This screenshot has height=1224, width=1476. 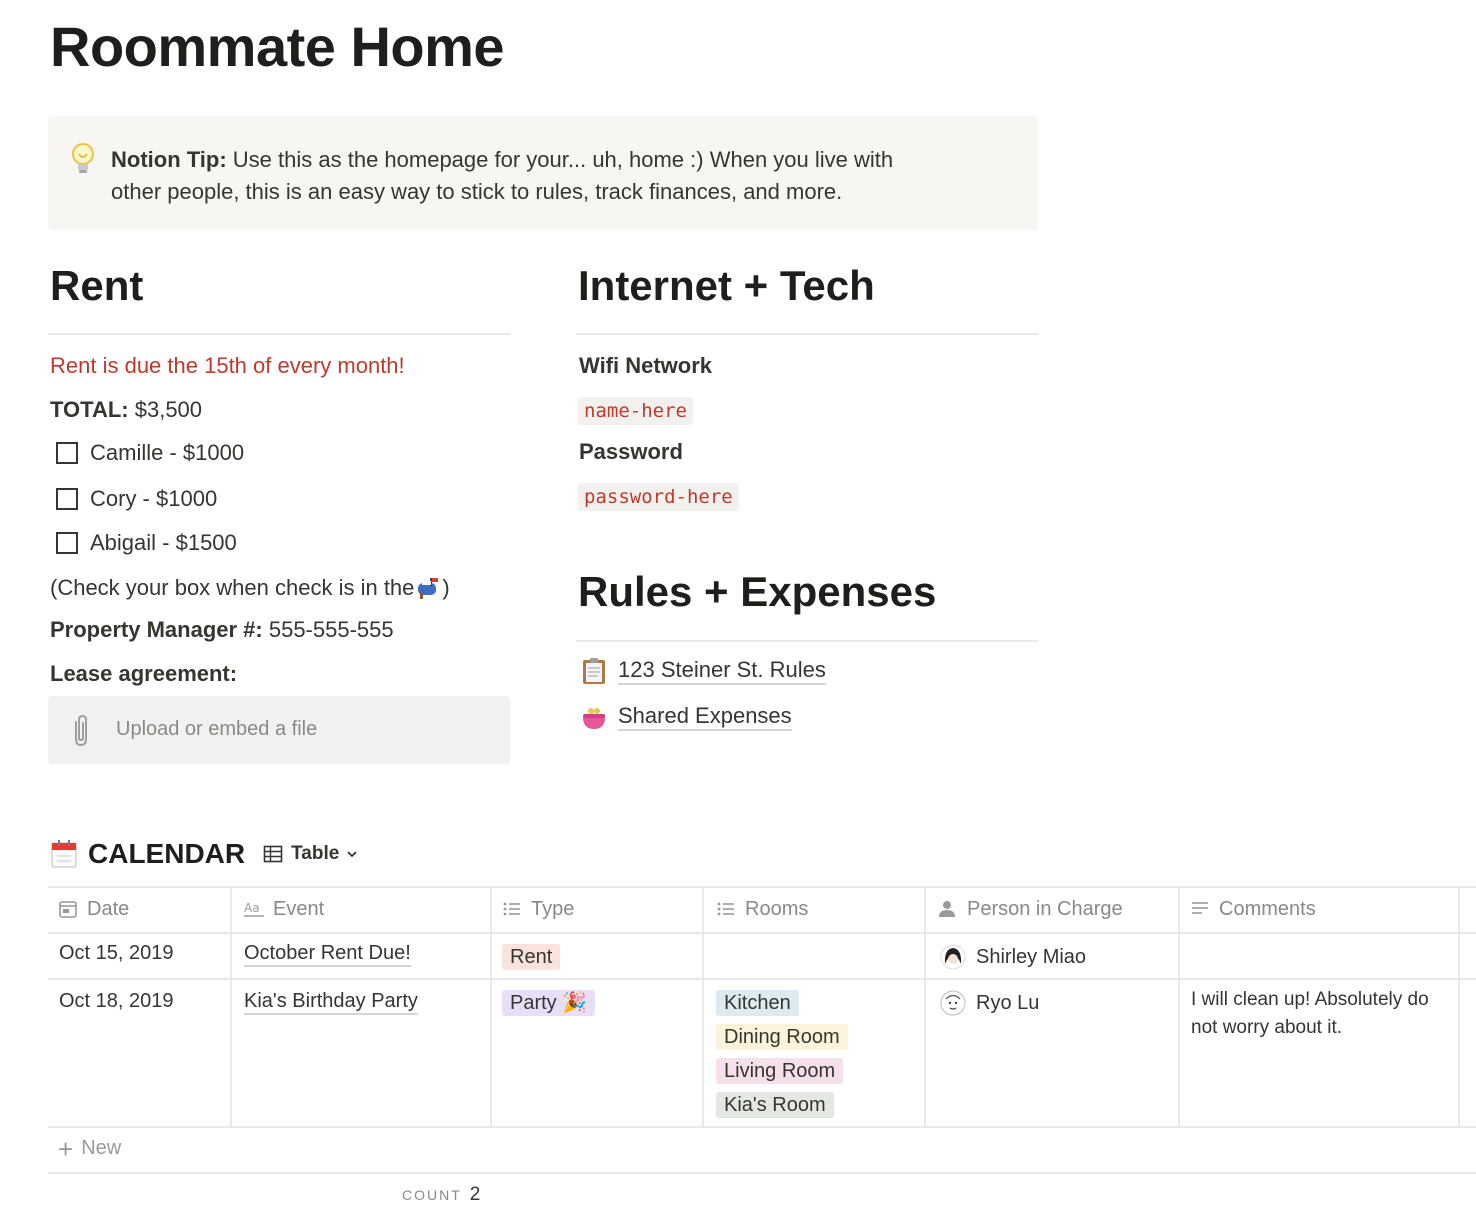 I want to click on column-label: Person in Charge, so click(x=1045, y=908).